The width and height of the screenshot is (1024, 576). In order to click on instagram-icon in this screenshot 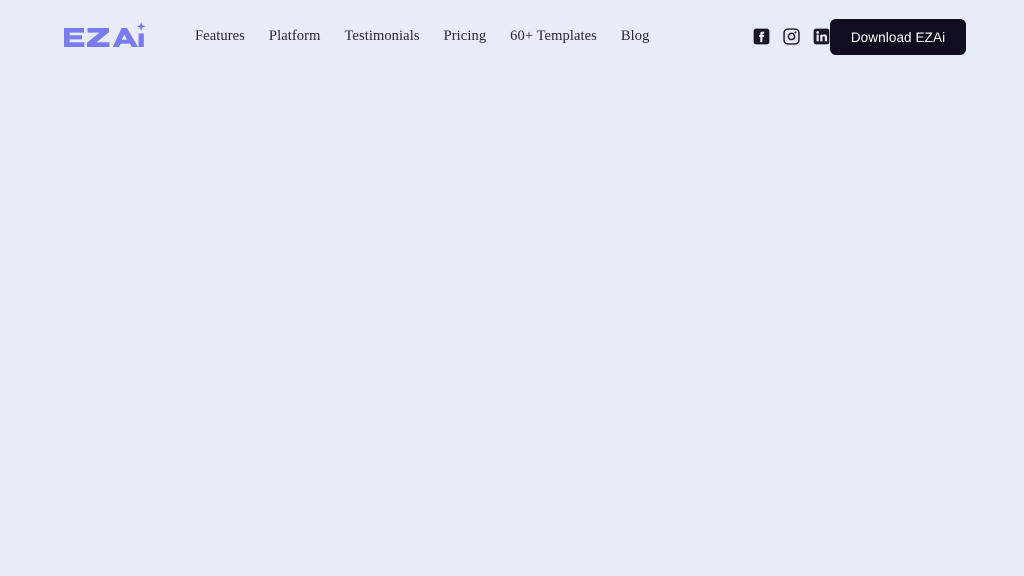, I will do `click(791, 36)`.